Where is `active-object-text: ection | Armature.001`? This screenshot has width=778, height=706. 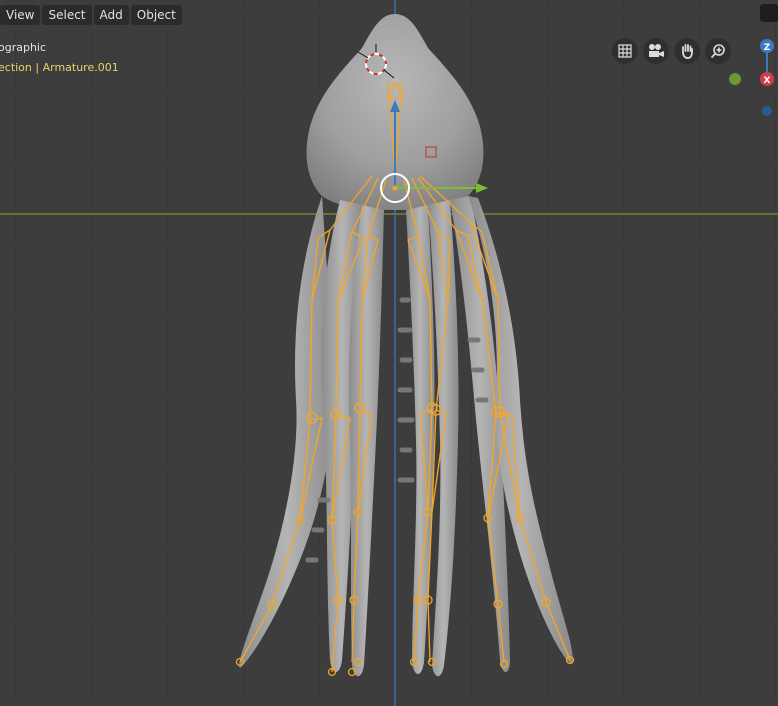 active-object-text: ection | Armature.001 is located at coordinates (59, 67).